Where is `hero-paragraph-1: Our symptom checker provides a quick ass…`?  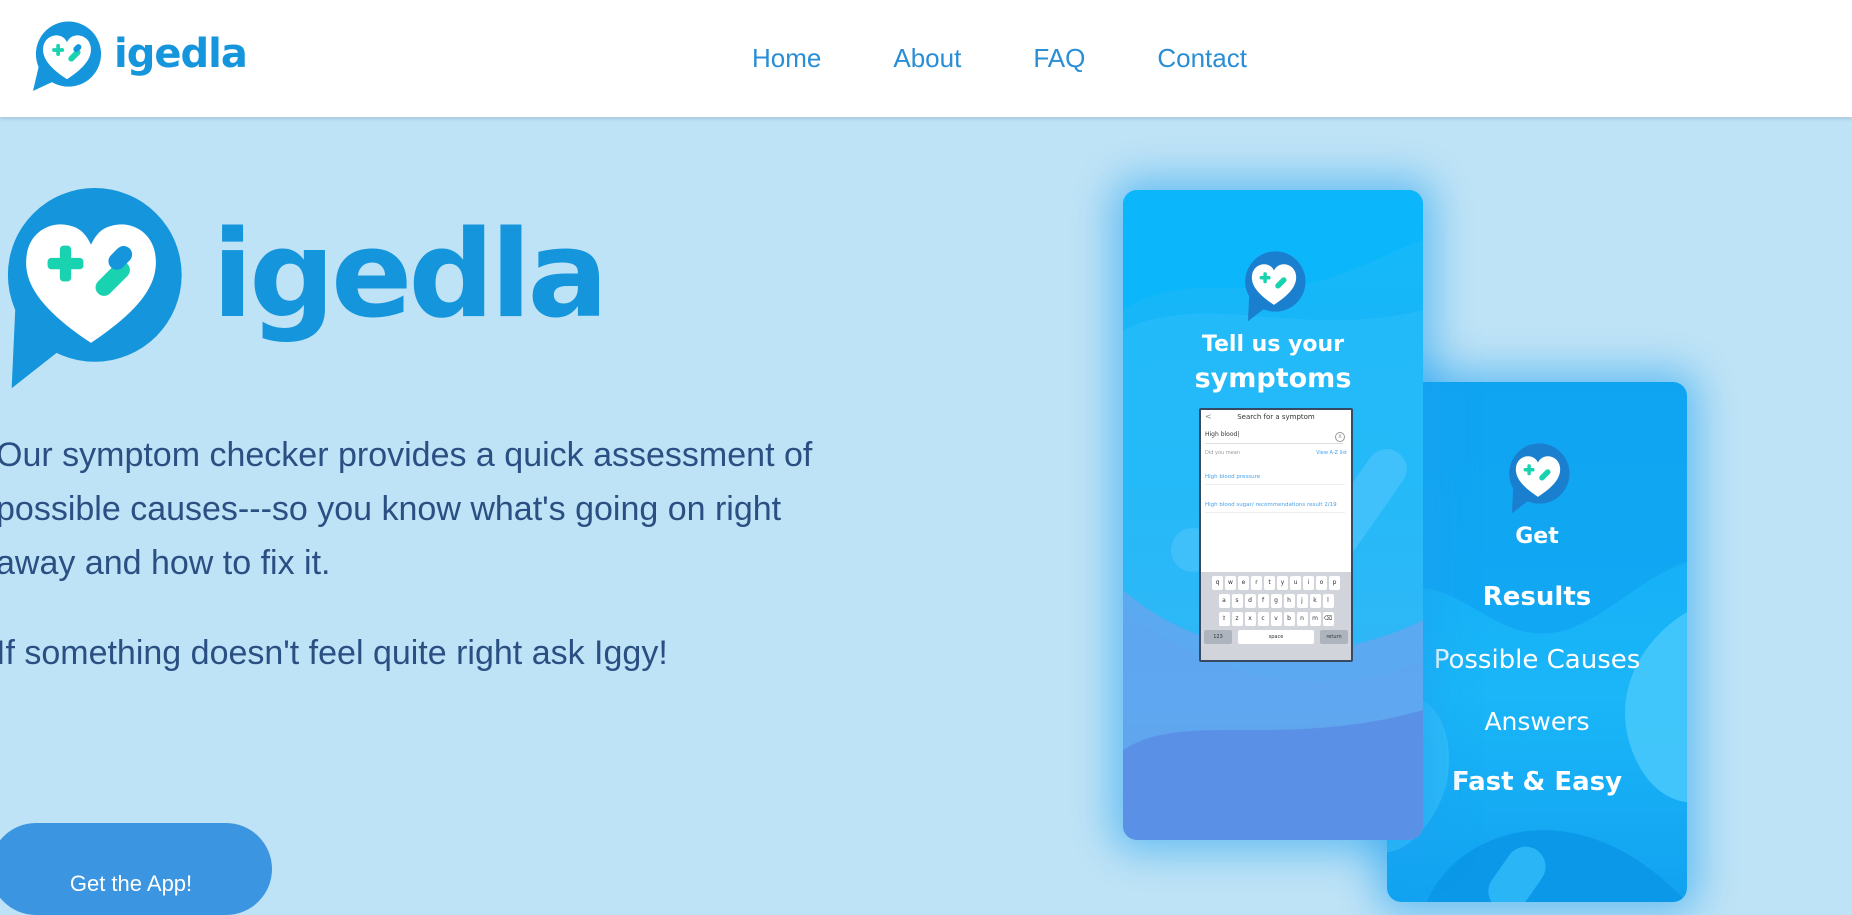 hero-paragraph-1: Our symptom checker provides a quick ass… is located at coordinates (406, 509).